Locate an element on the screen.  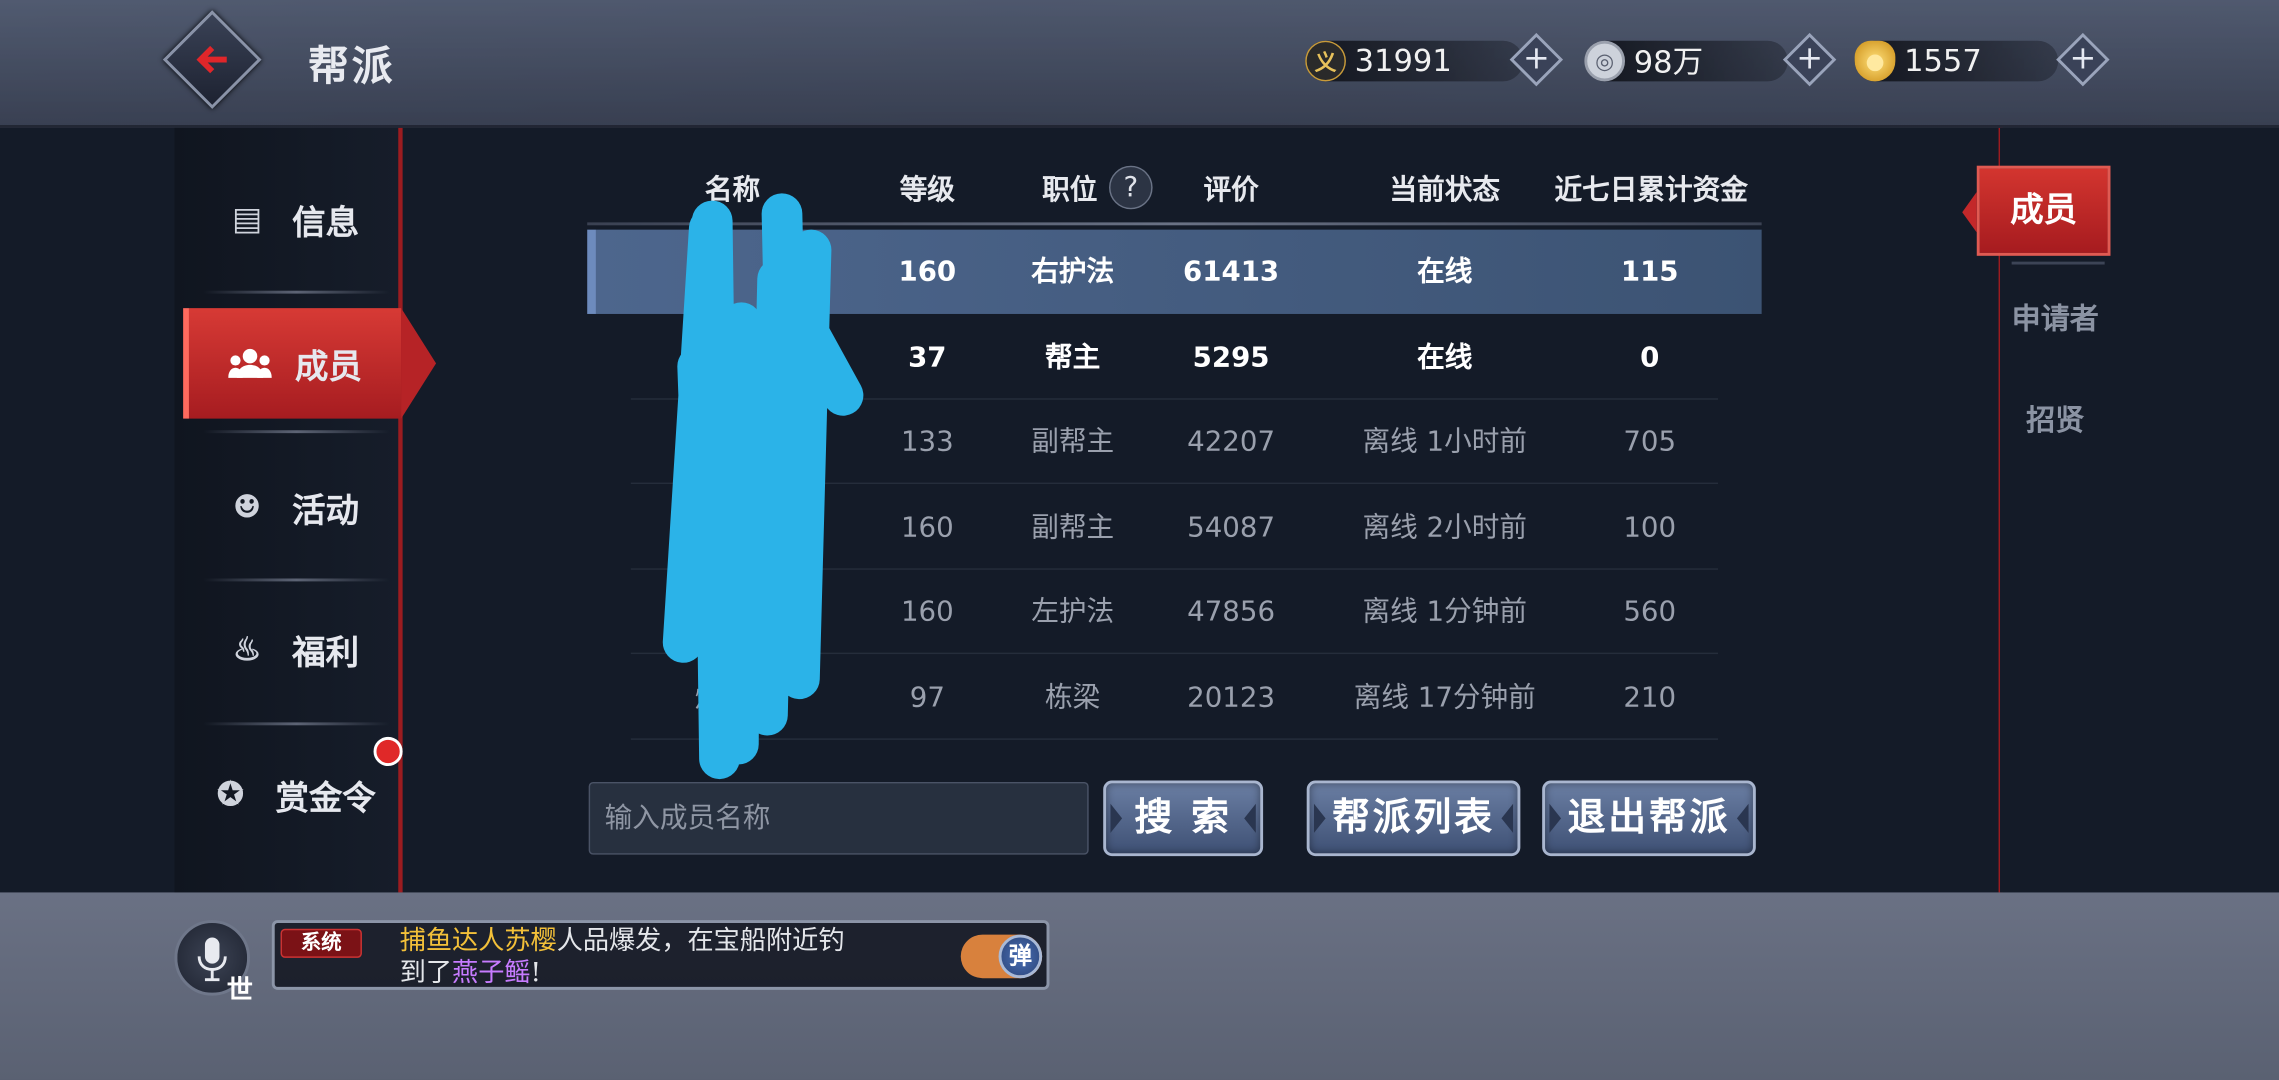
column-header-level: 等级 is located at coordinates (927, 190).